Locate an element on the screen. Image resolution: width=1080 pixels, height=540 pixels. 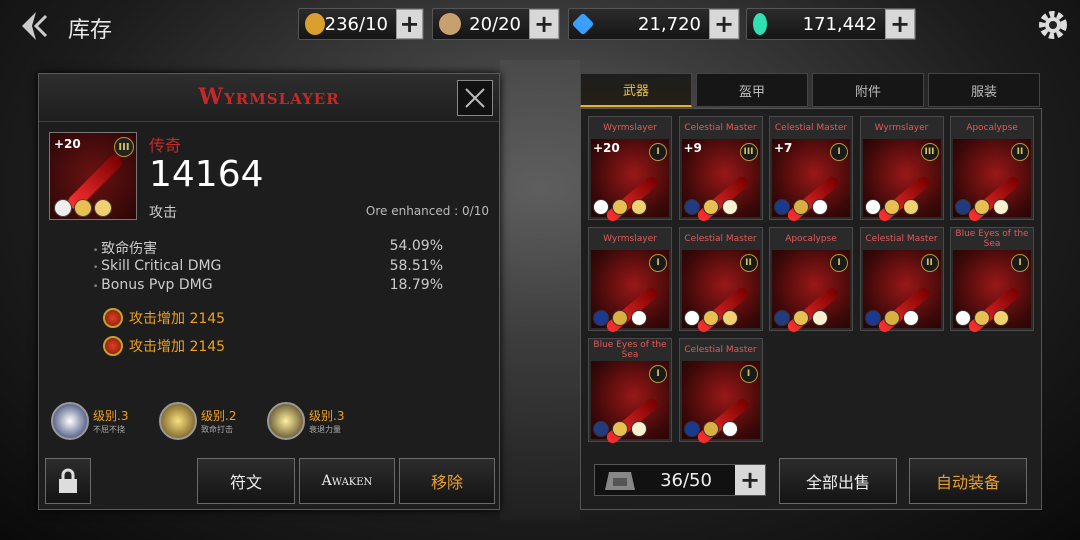
bag-capacity: 36/50 + is located at coordinates (680, 480).